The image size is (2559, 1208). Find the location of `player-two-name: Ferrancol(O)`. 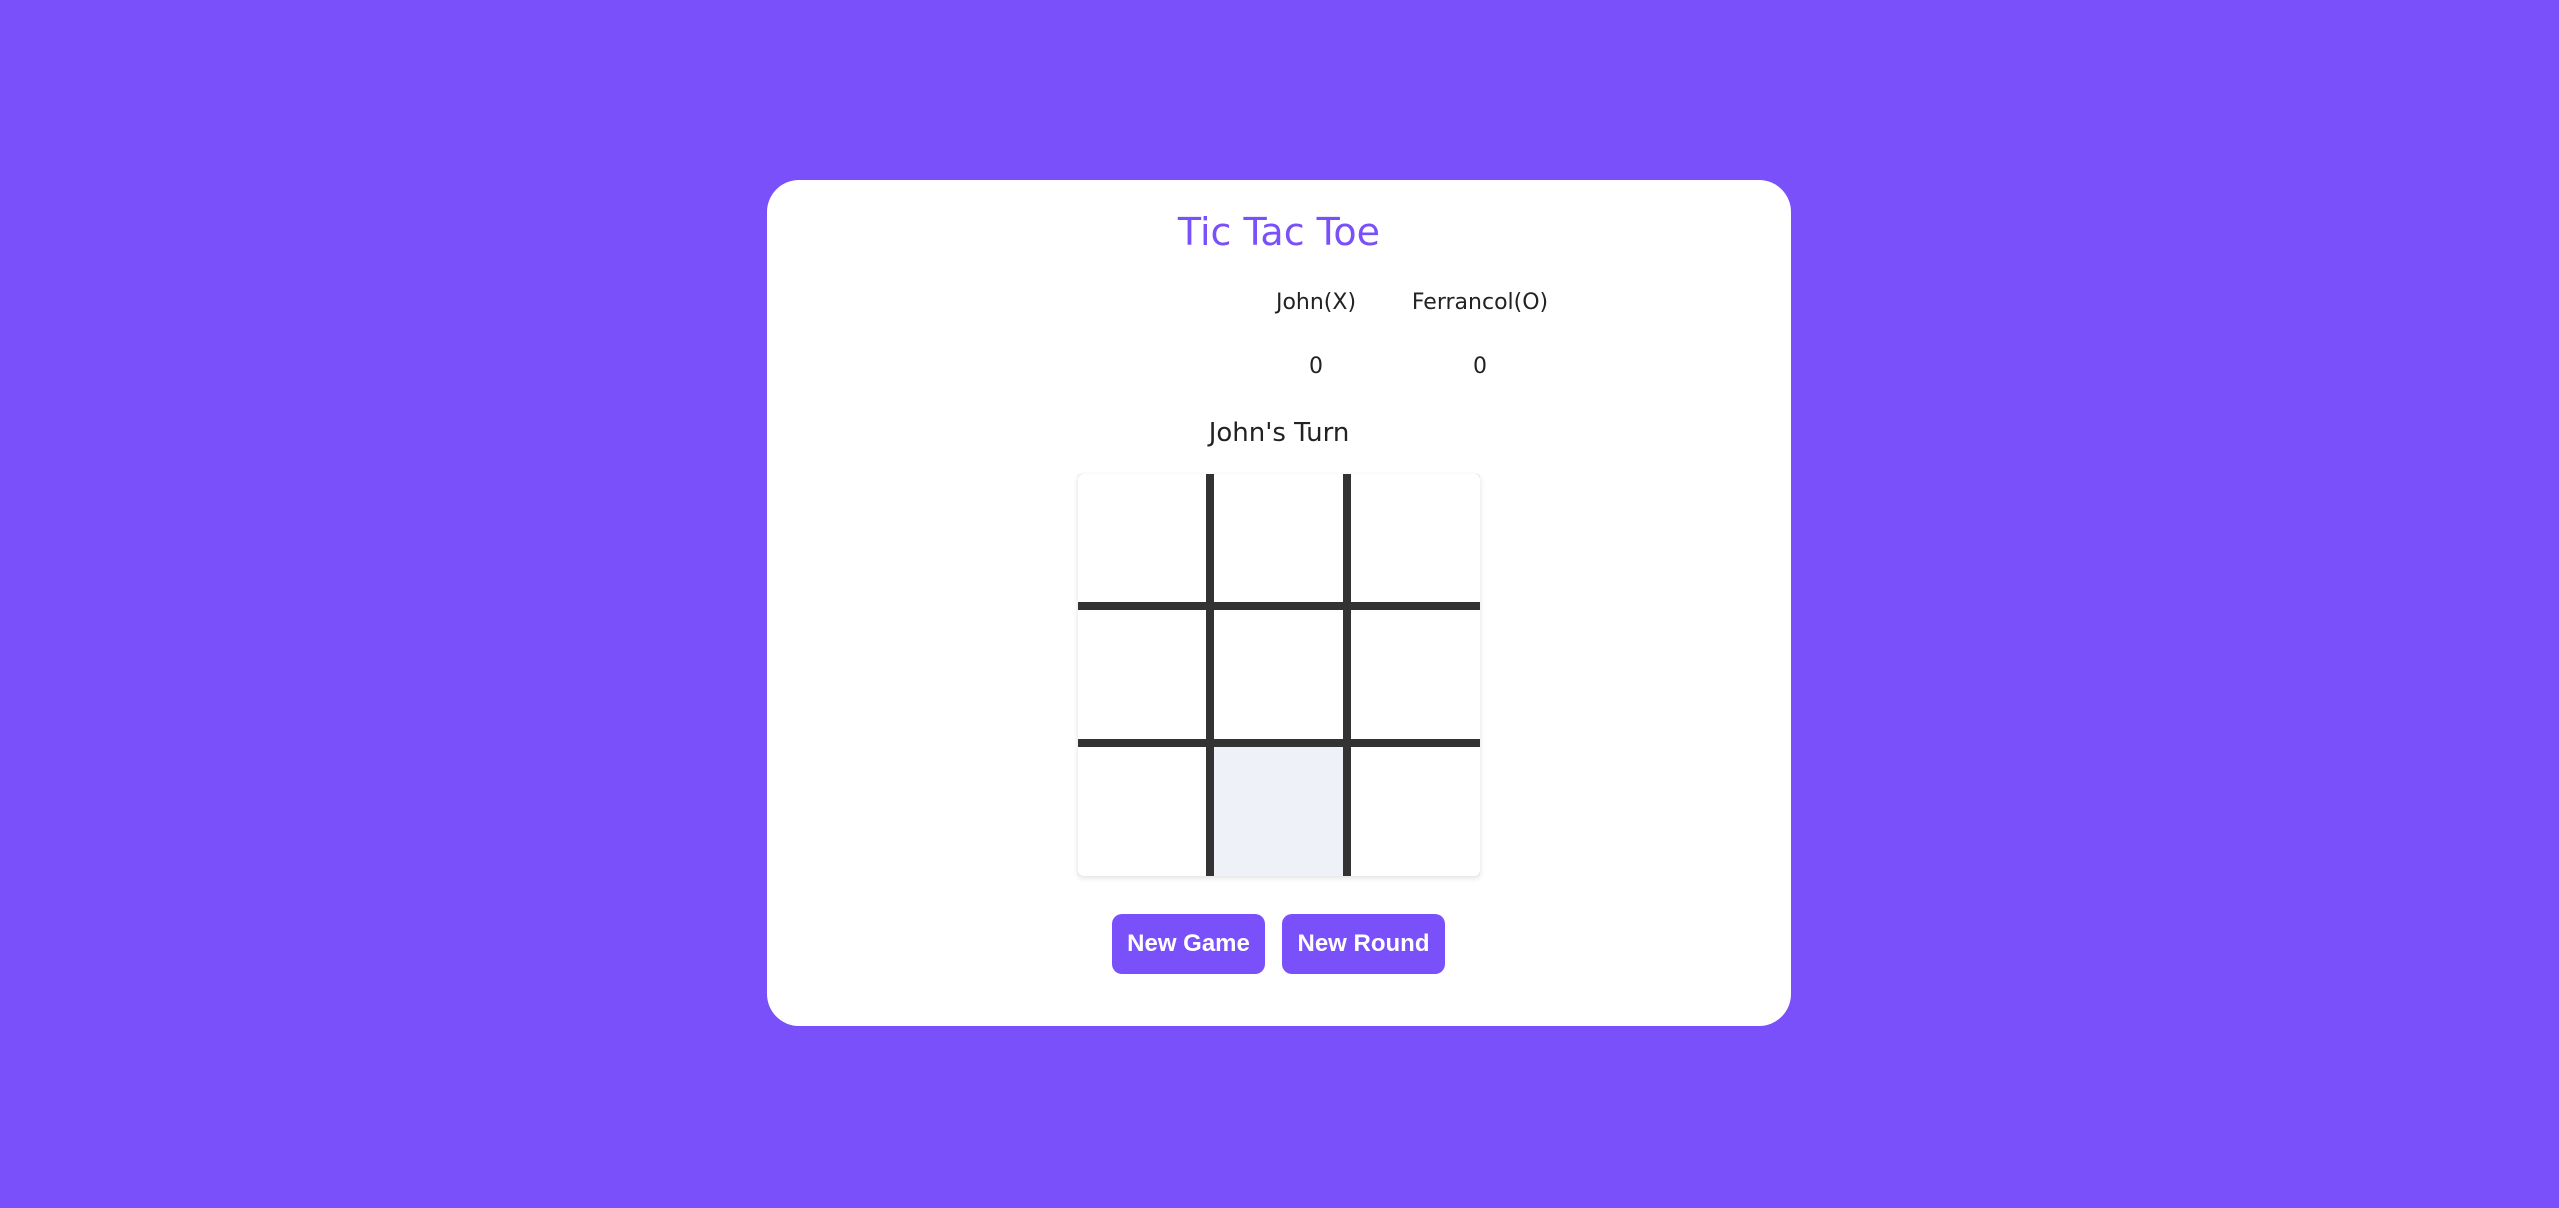

player-two-name: Ferrancol(O) is located at coordinates (1480, 302).